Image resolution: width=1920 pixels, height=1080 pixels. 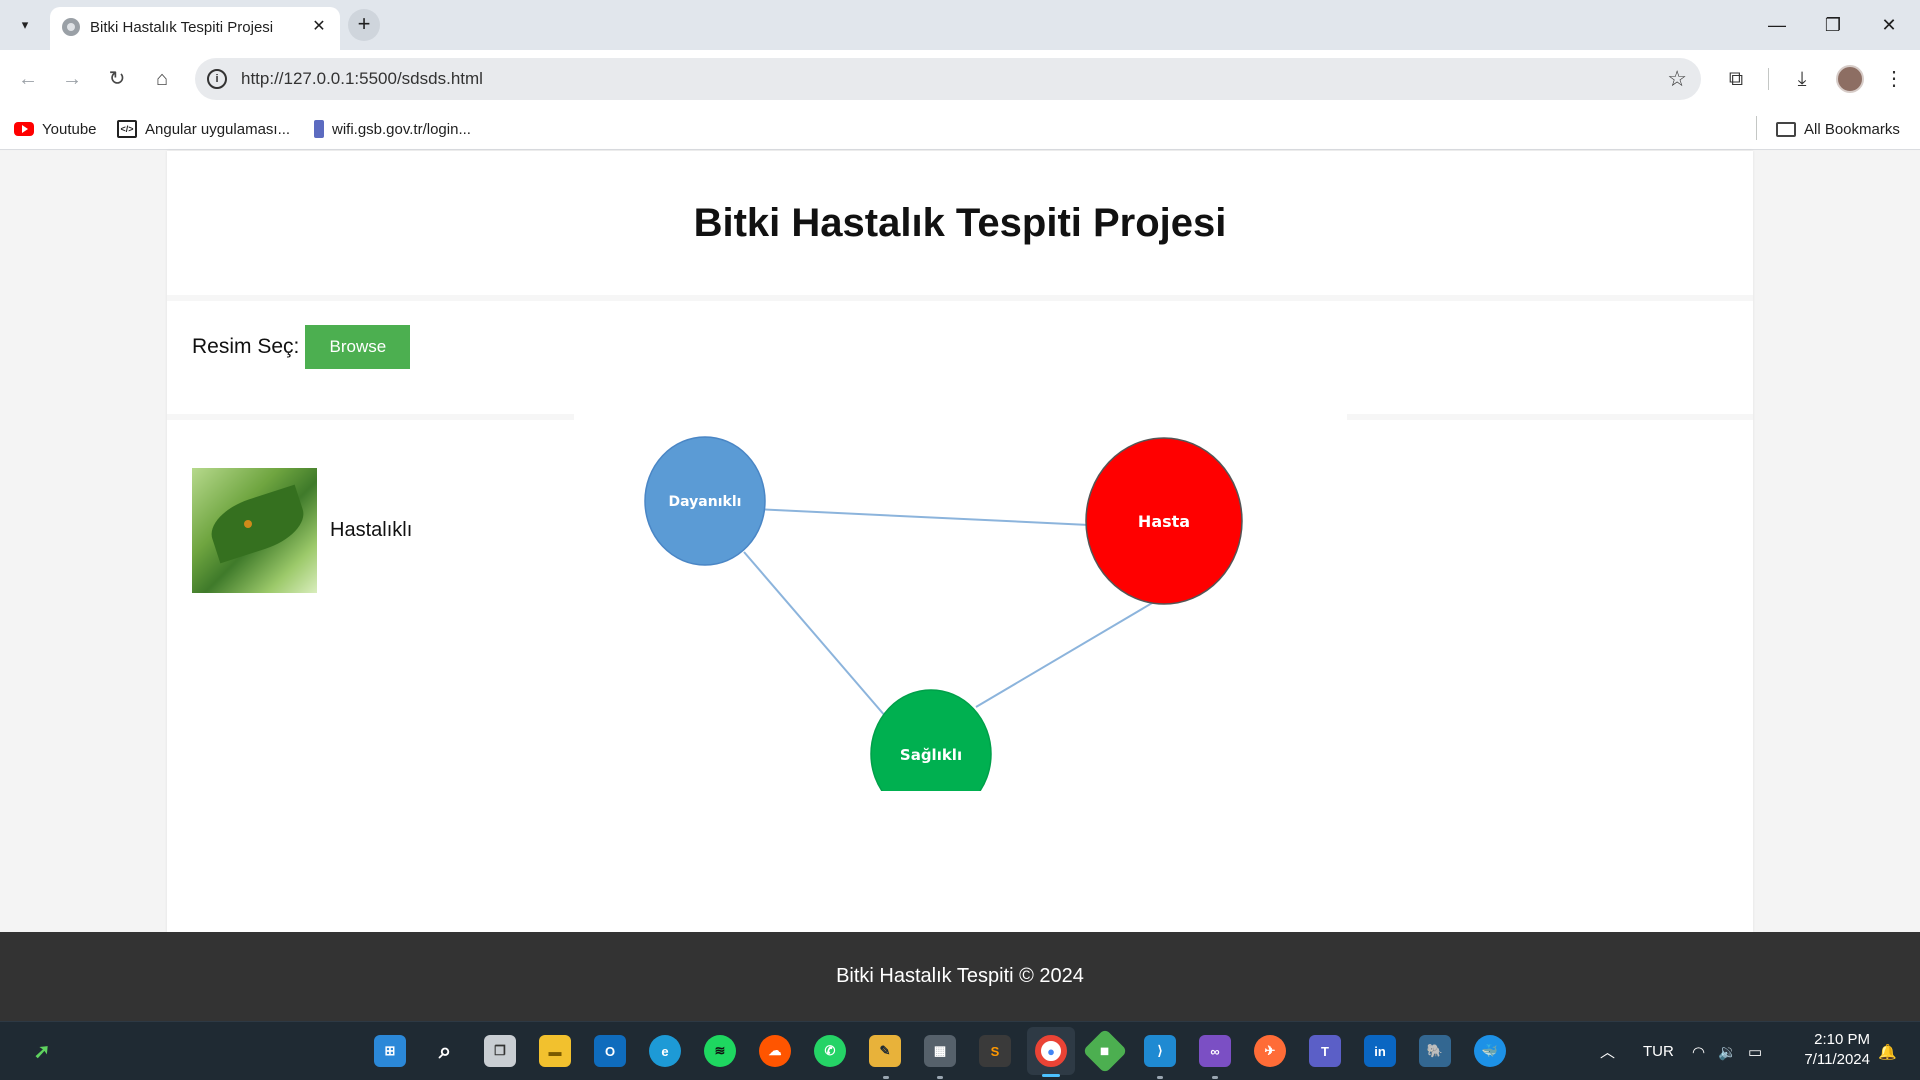 What do you see at coordinates (1215, 1051) in the screenshot?
I see `visual-studio-icon: ∞` at bounding box center [1215, 1051].